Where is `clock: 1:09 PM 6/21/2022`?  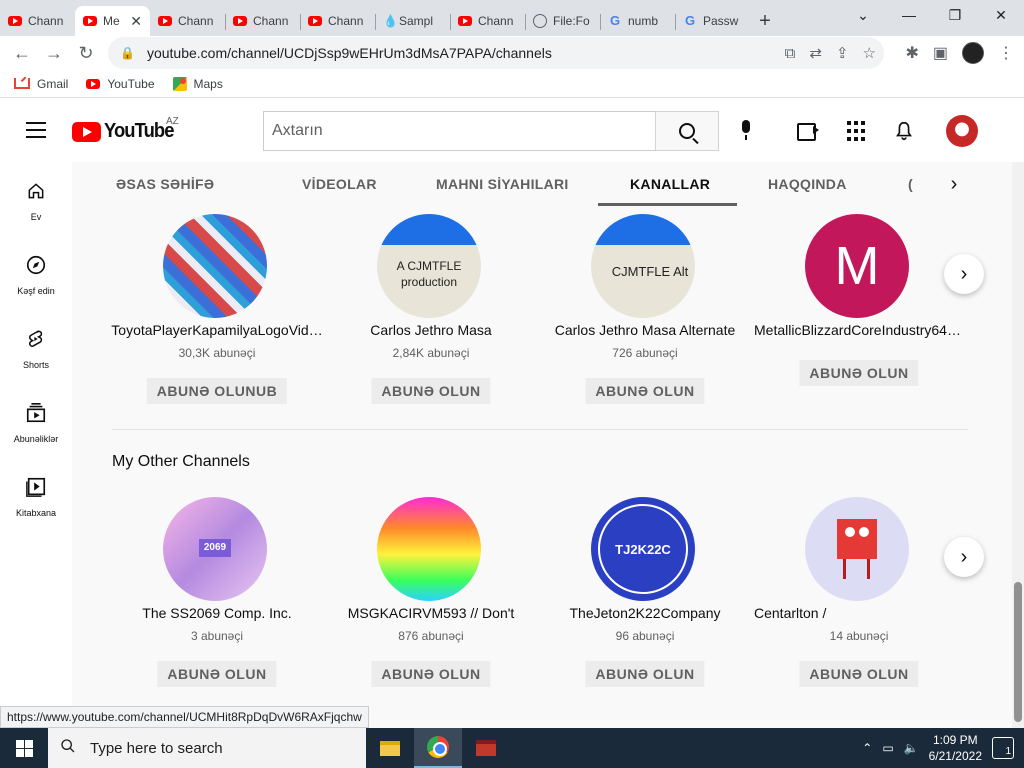
clock: 1:09 PM 6/21/2022 is located at coordinates (955, 748).